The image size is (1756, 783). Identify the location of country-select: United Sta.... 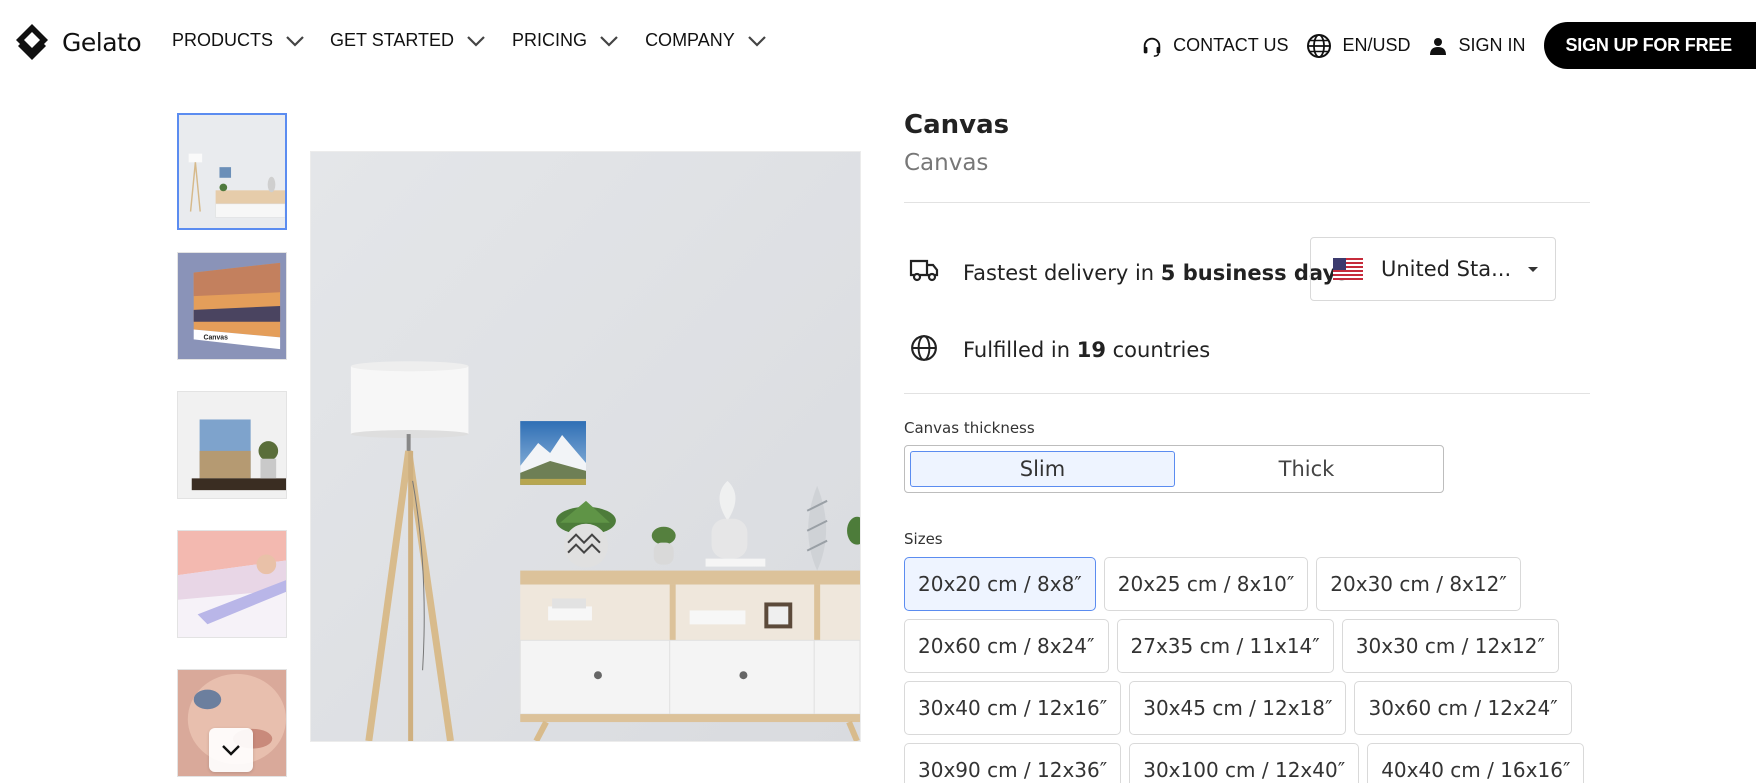
(1433, 269).